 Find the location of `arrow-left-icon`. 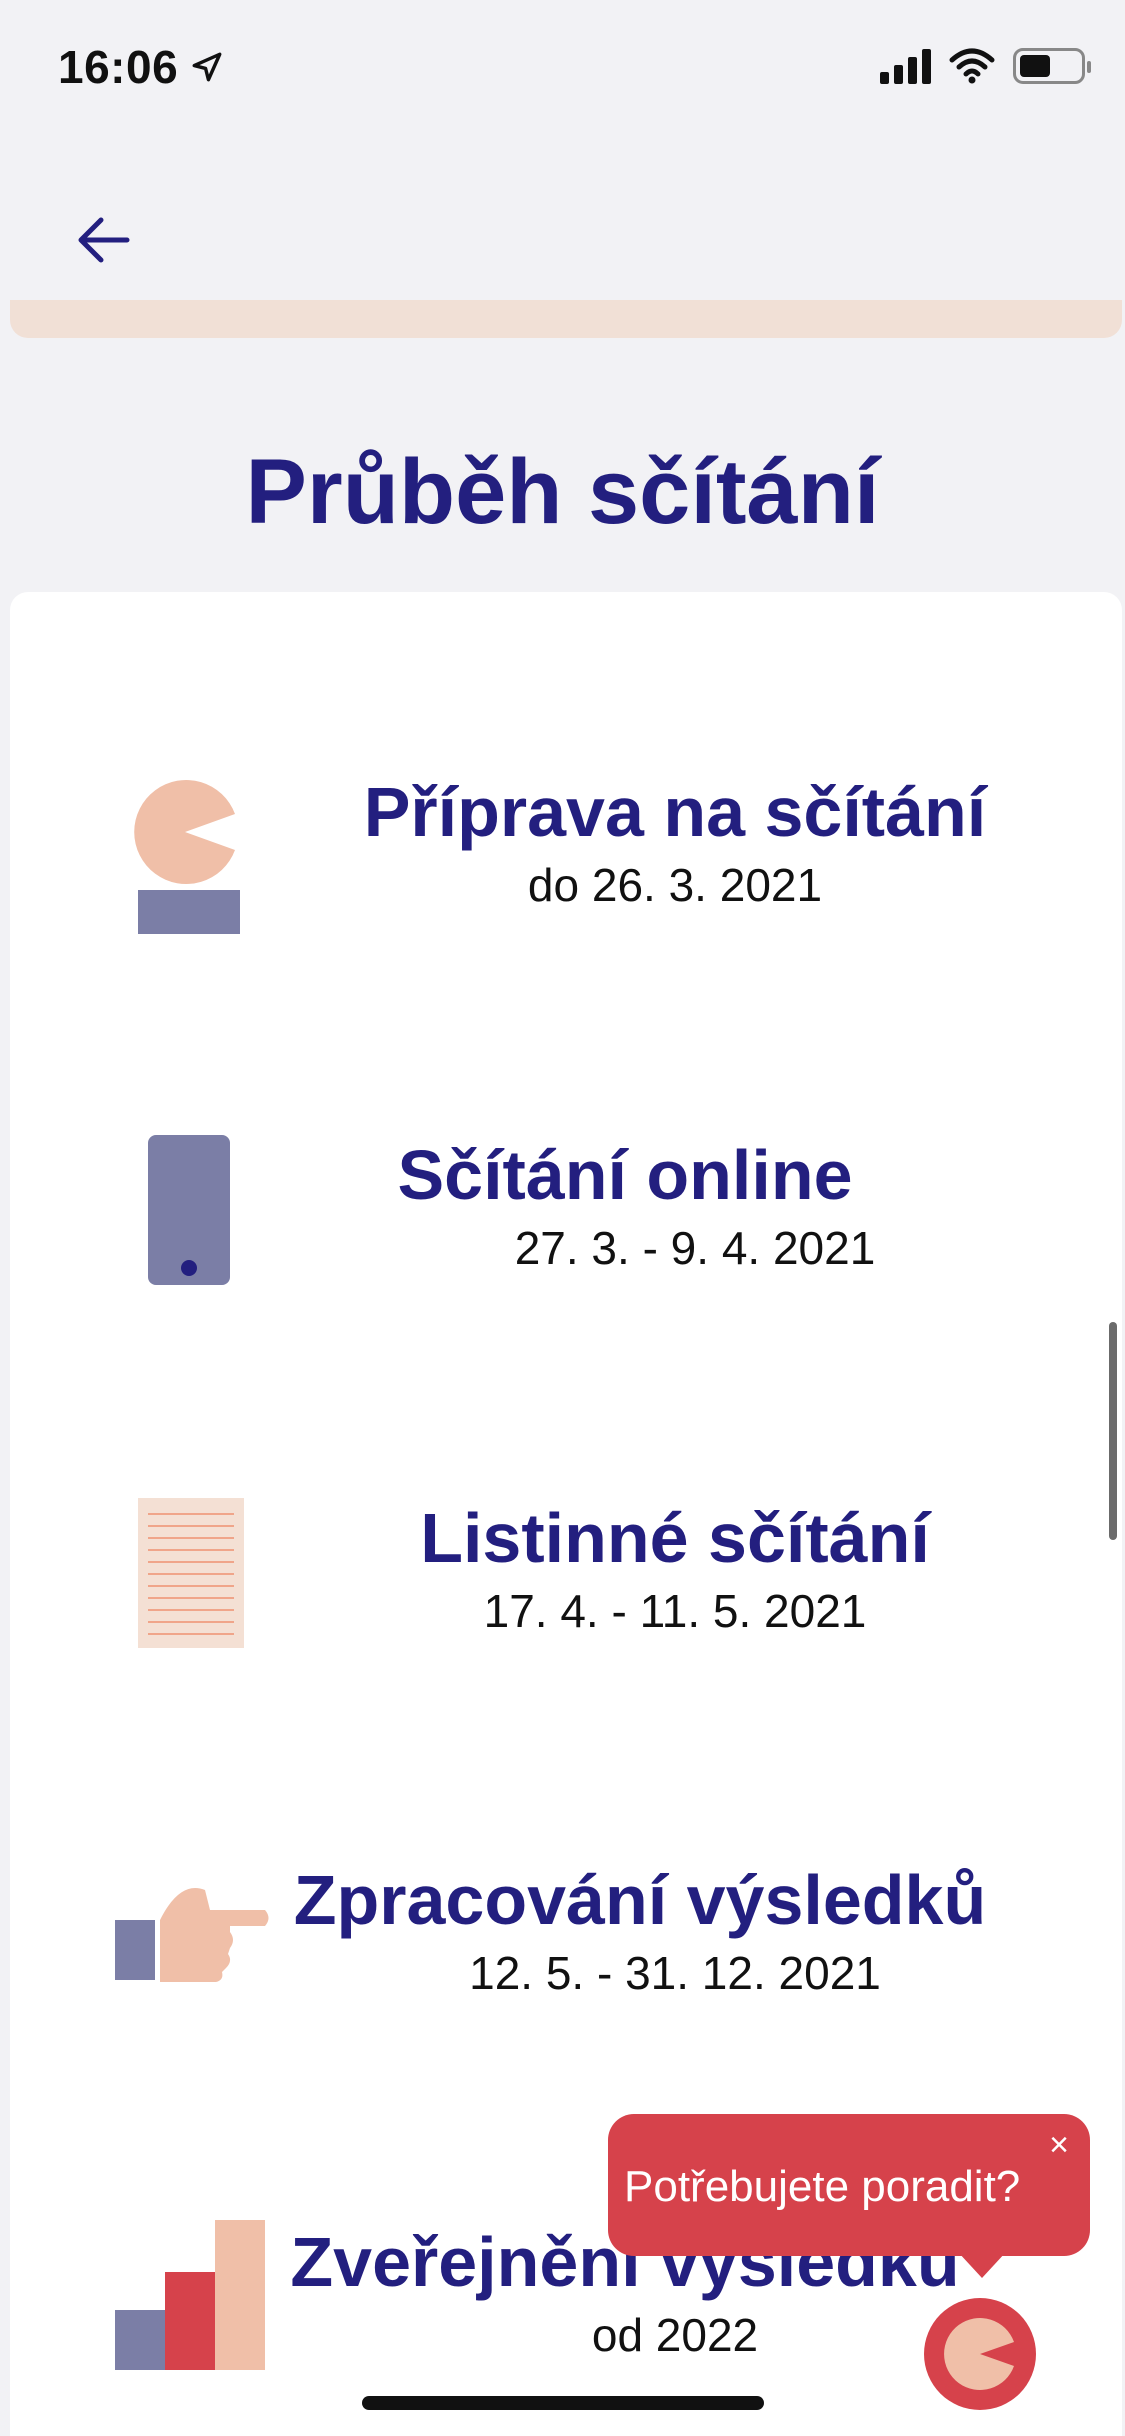

arrow-left-icon is located at coordinates (104, 240).